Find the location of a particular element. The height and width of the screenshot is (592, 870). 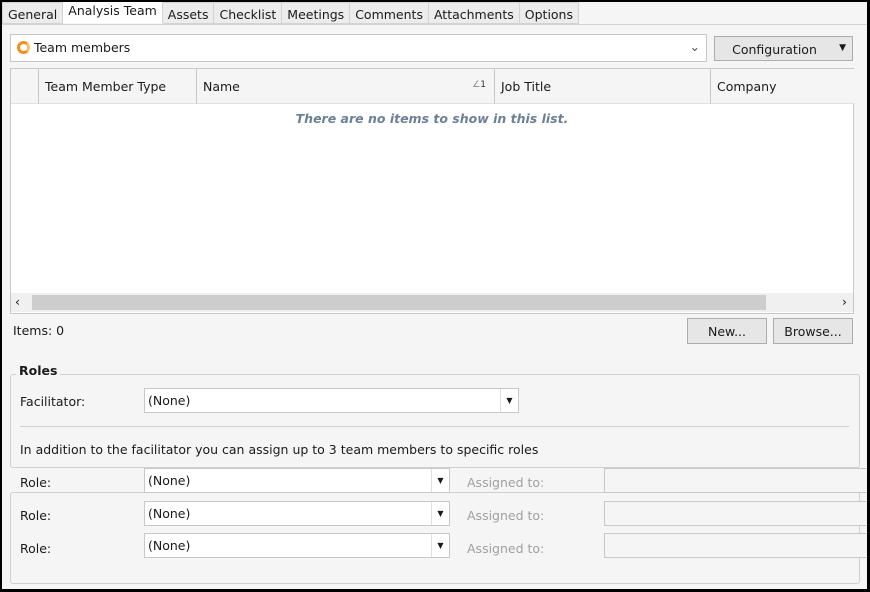

row-indicator-header is located at coordinates (25, 86).